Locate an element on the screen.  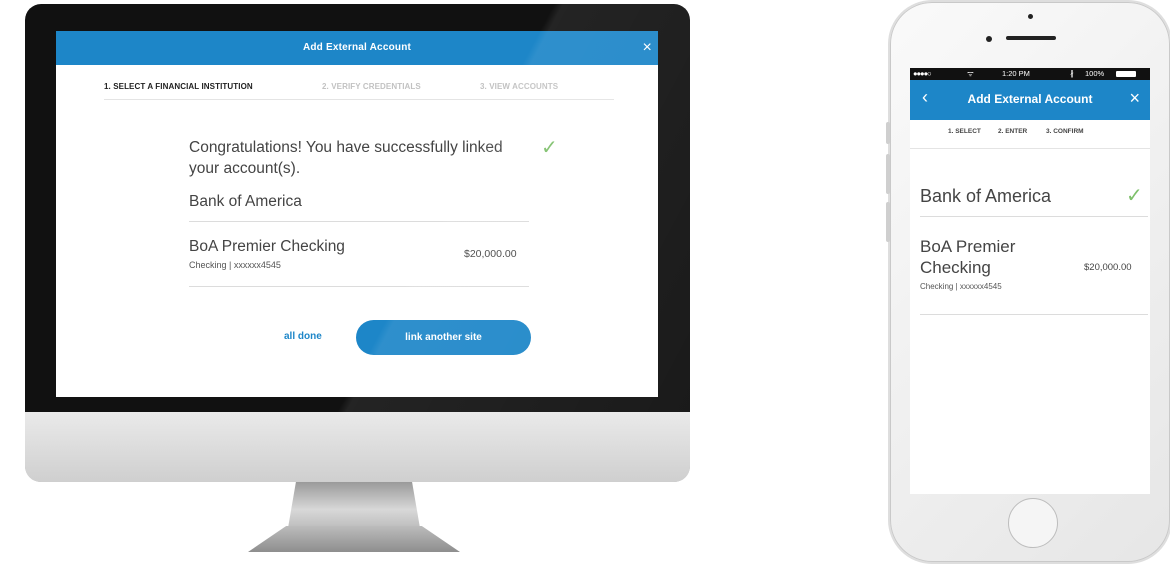
front-camera-icon is located at coordinates (989, 39).